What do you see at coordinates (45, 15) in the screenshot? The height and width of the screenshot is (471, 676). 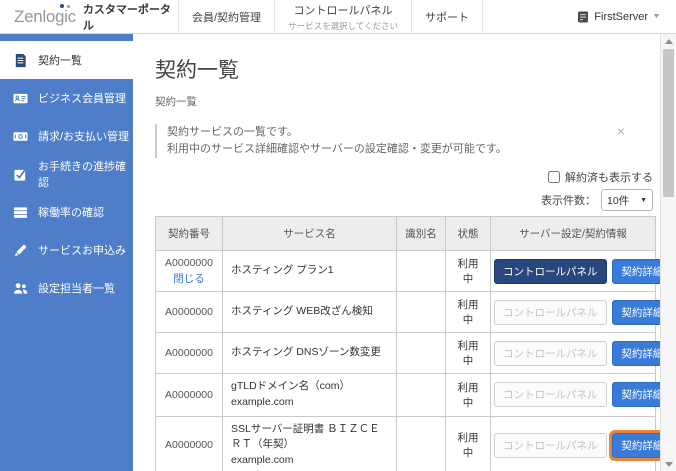 I see `zenlogic-logo: Zenlogic` at bounding box center [45, 15].